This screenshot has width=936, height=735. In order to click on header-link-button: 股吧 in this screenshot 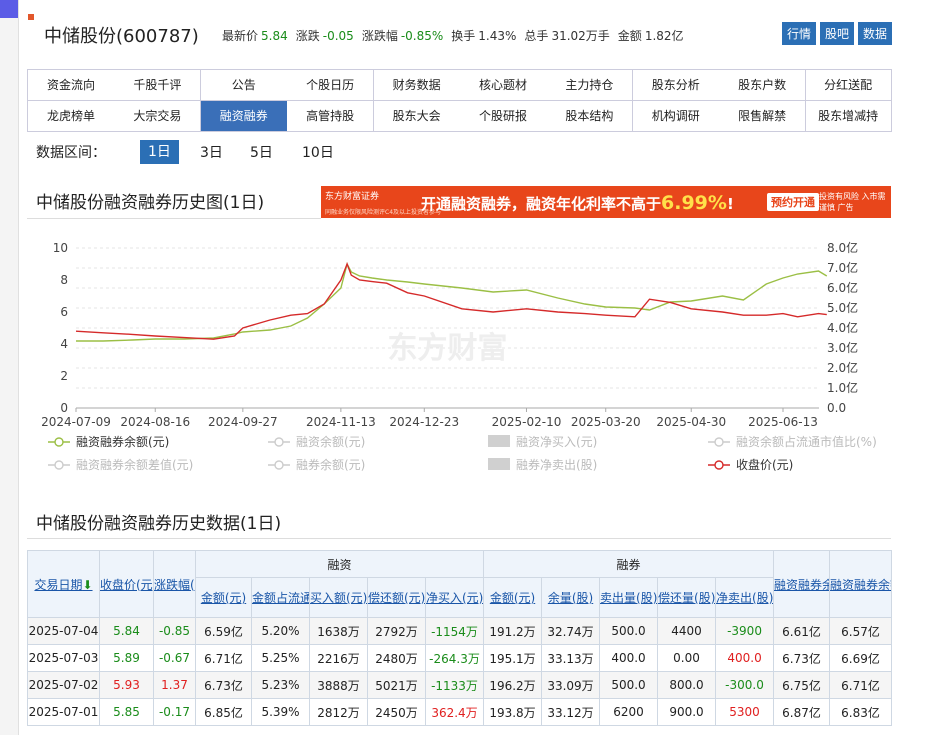, I will do `click(836, 33)`.